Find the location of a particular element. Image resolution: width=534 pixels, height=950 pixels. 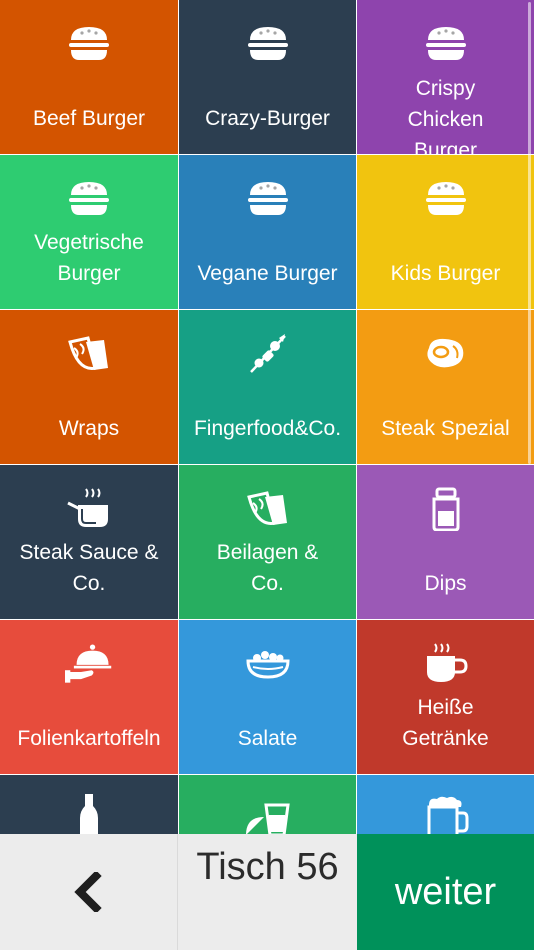

category-label: Vegetrische Burger is located at coordinates (89, 258).